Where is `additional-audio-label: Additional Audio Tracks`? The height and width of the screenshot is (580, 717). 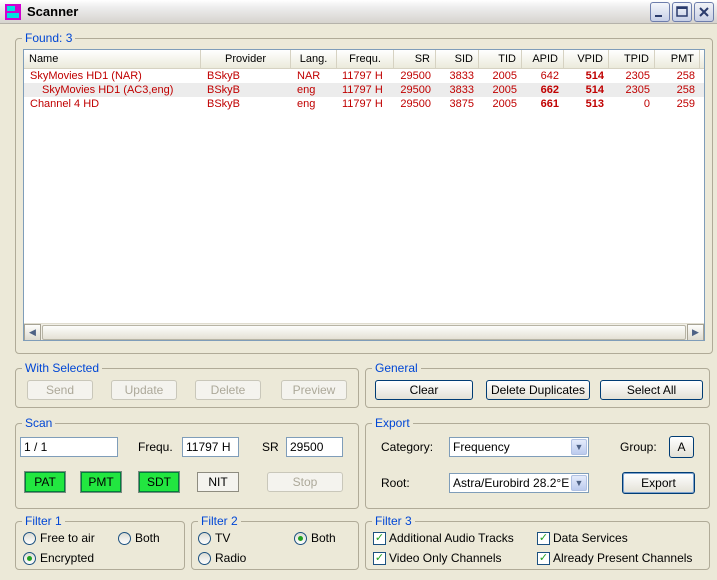
additional-audio-label: Additional Audio Tracks is located at coordinates (451, 538).